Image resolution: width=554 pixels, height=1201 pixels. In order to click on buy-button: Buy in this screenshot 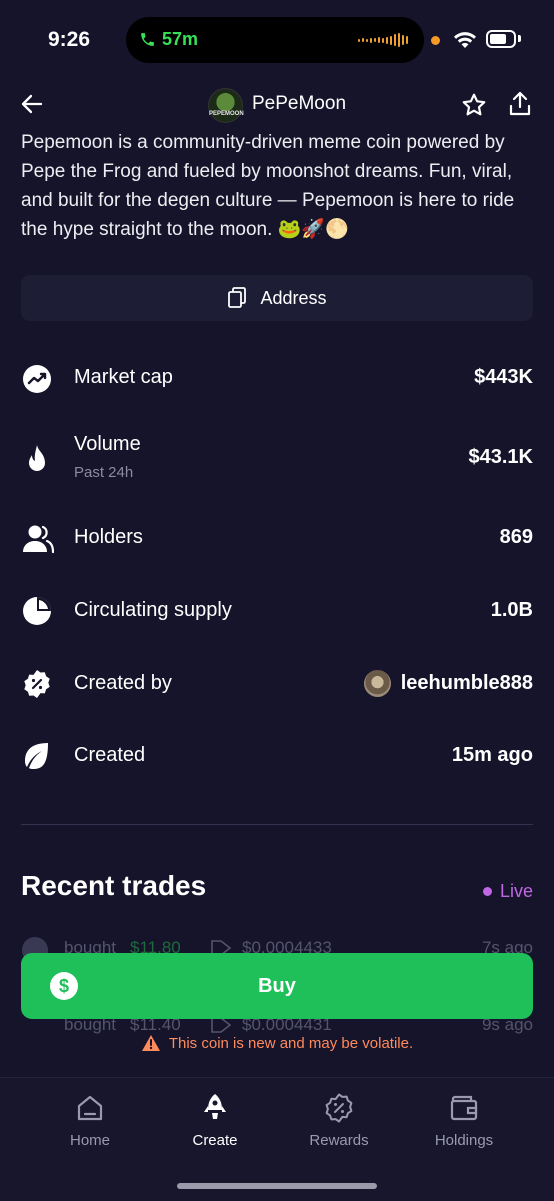, I will do `click(277, 986)`.